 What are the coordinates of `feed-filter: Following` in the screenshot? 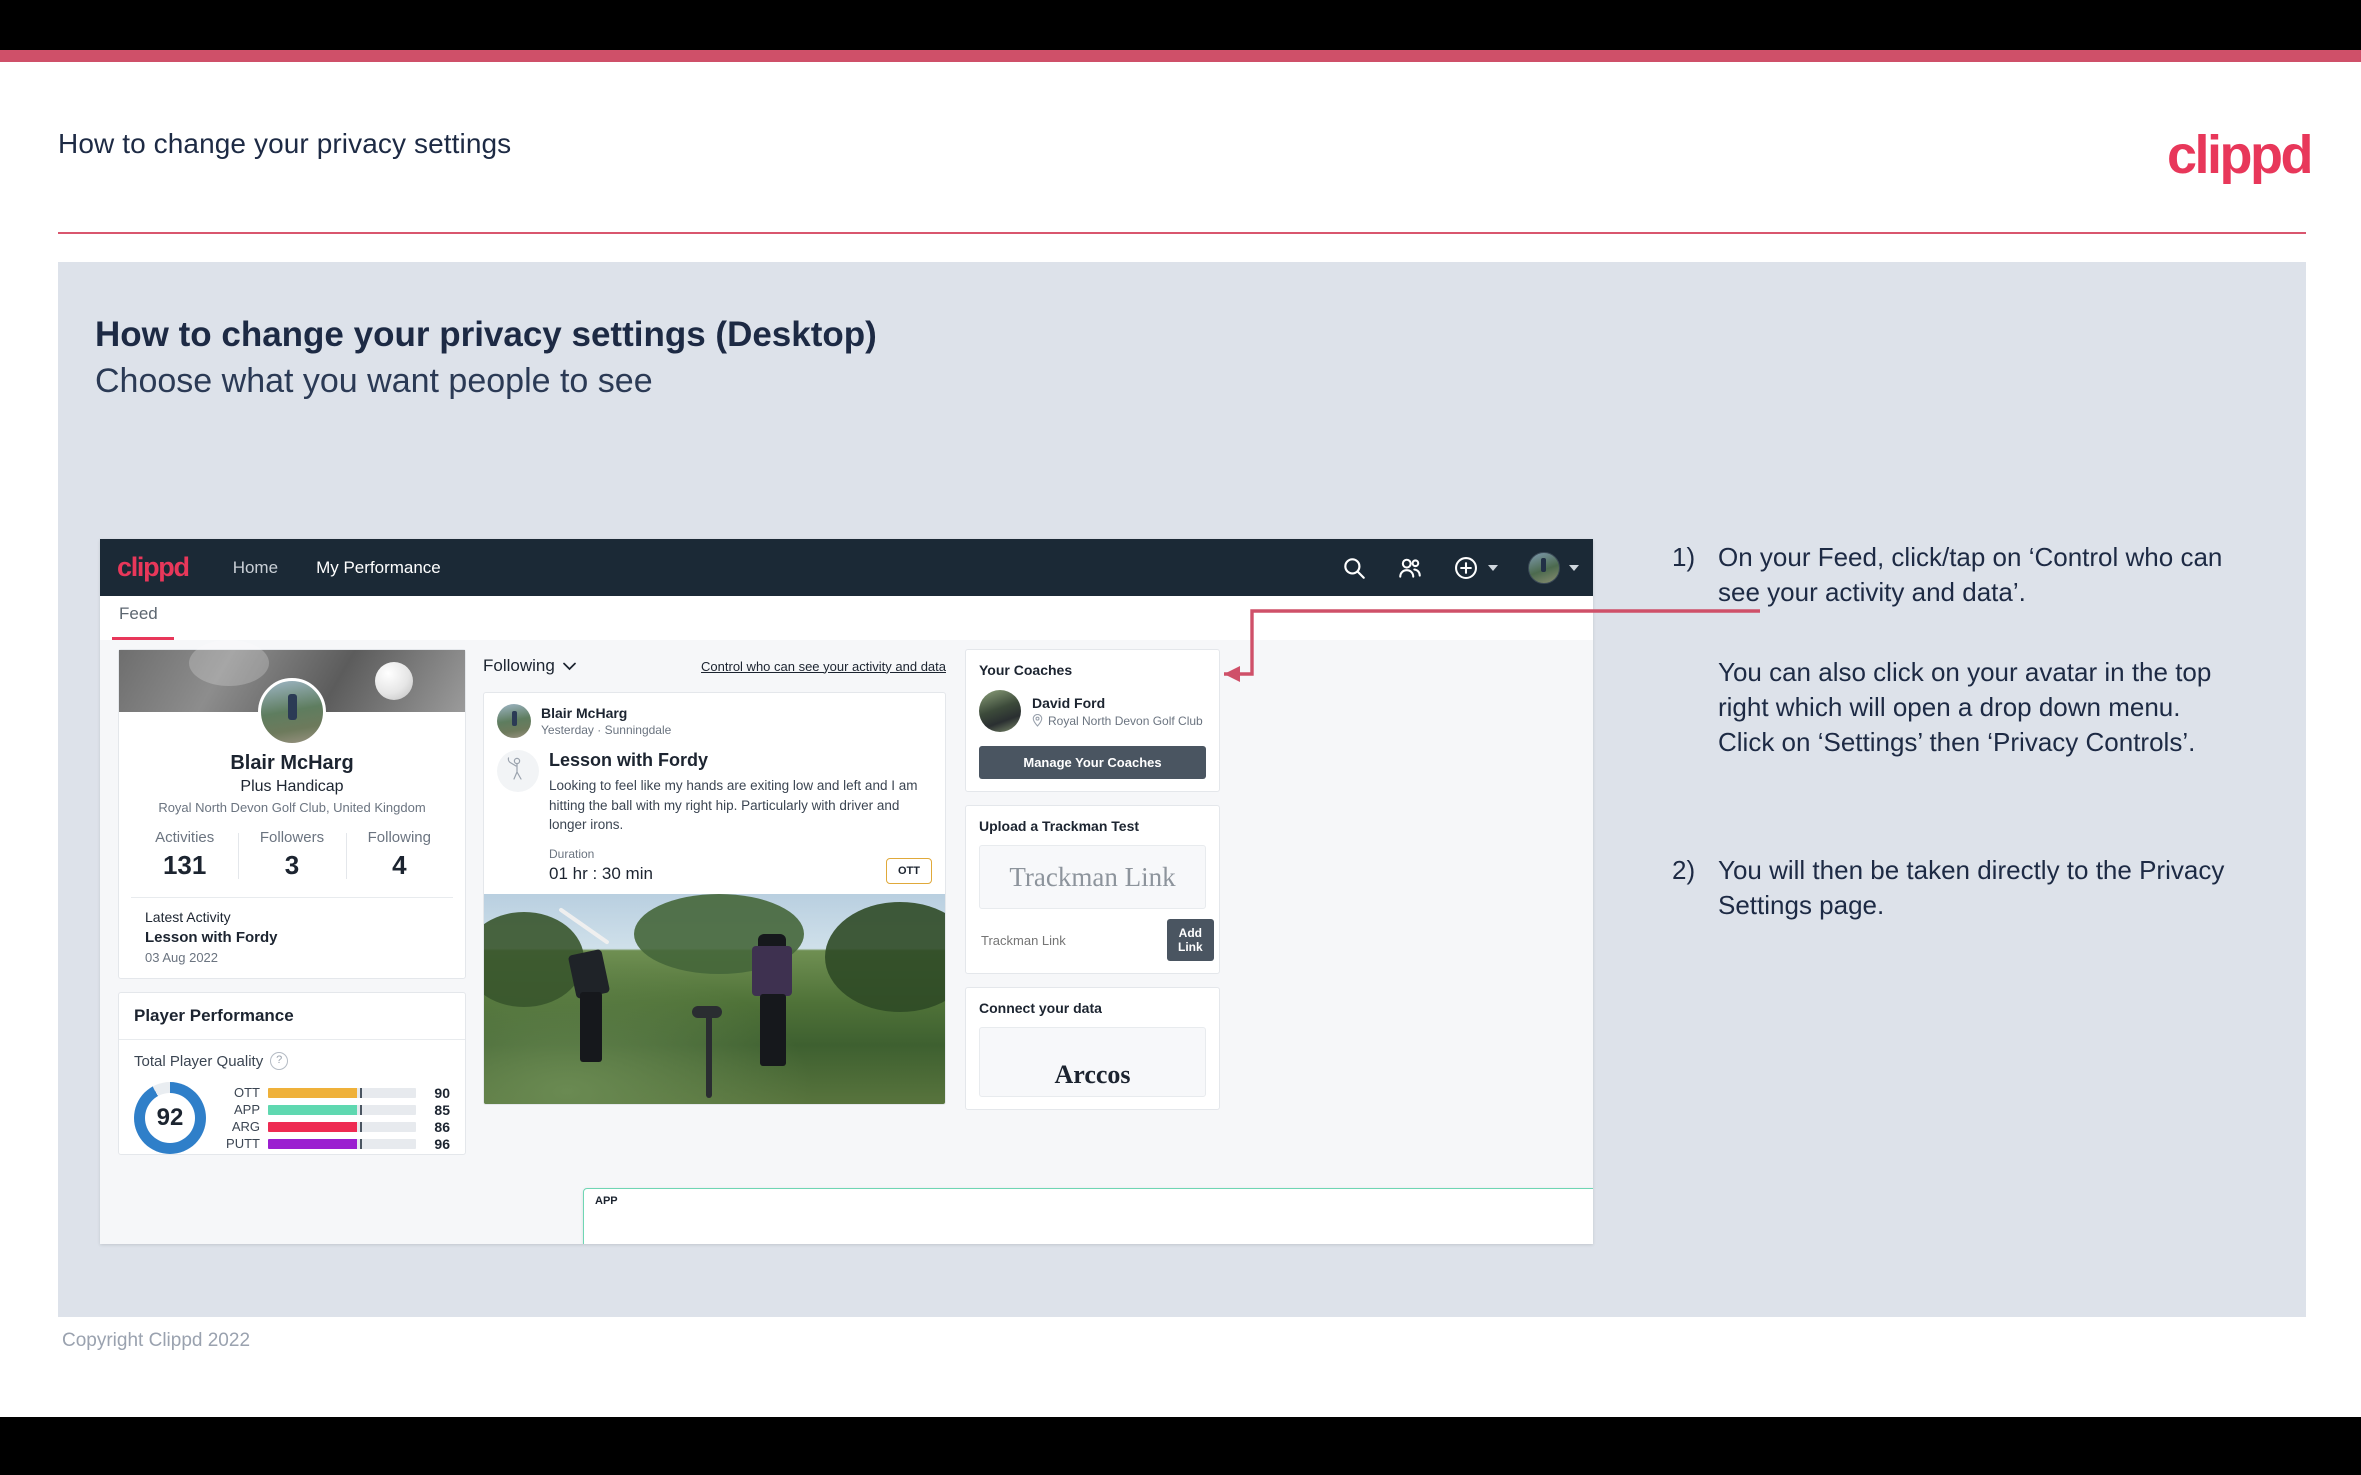 It's located at (529, 666).